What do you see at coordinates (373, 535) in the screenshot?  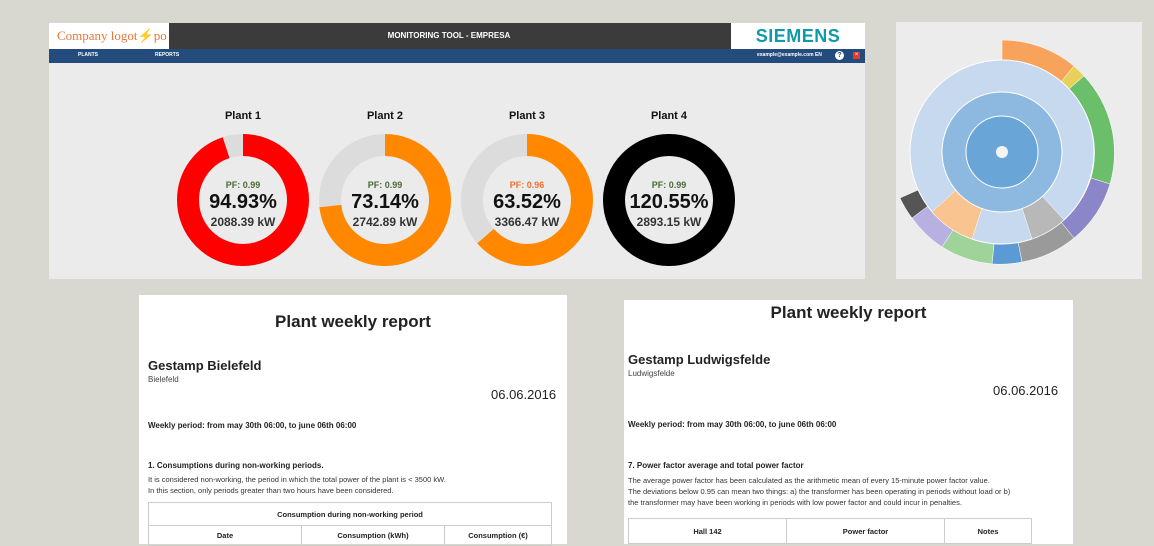 I see `column-header-consumption-kwh: Consumption (kWh)` at bounding box center [373, 535].